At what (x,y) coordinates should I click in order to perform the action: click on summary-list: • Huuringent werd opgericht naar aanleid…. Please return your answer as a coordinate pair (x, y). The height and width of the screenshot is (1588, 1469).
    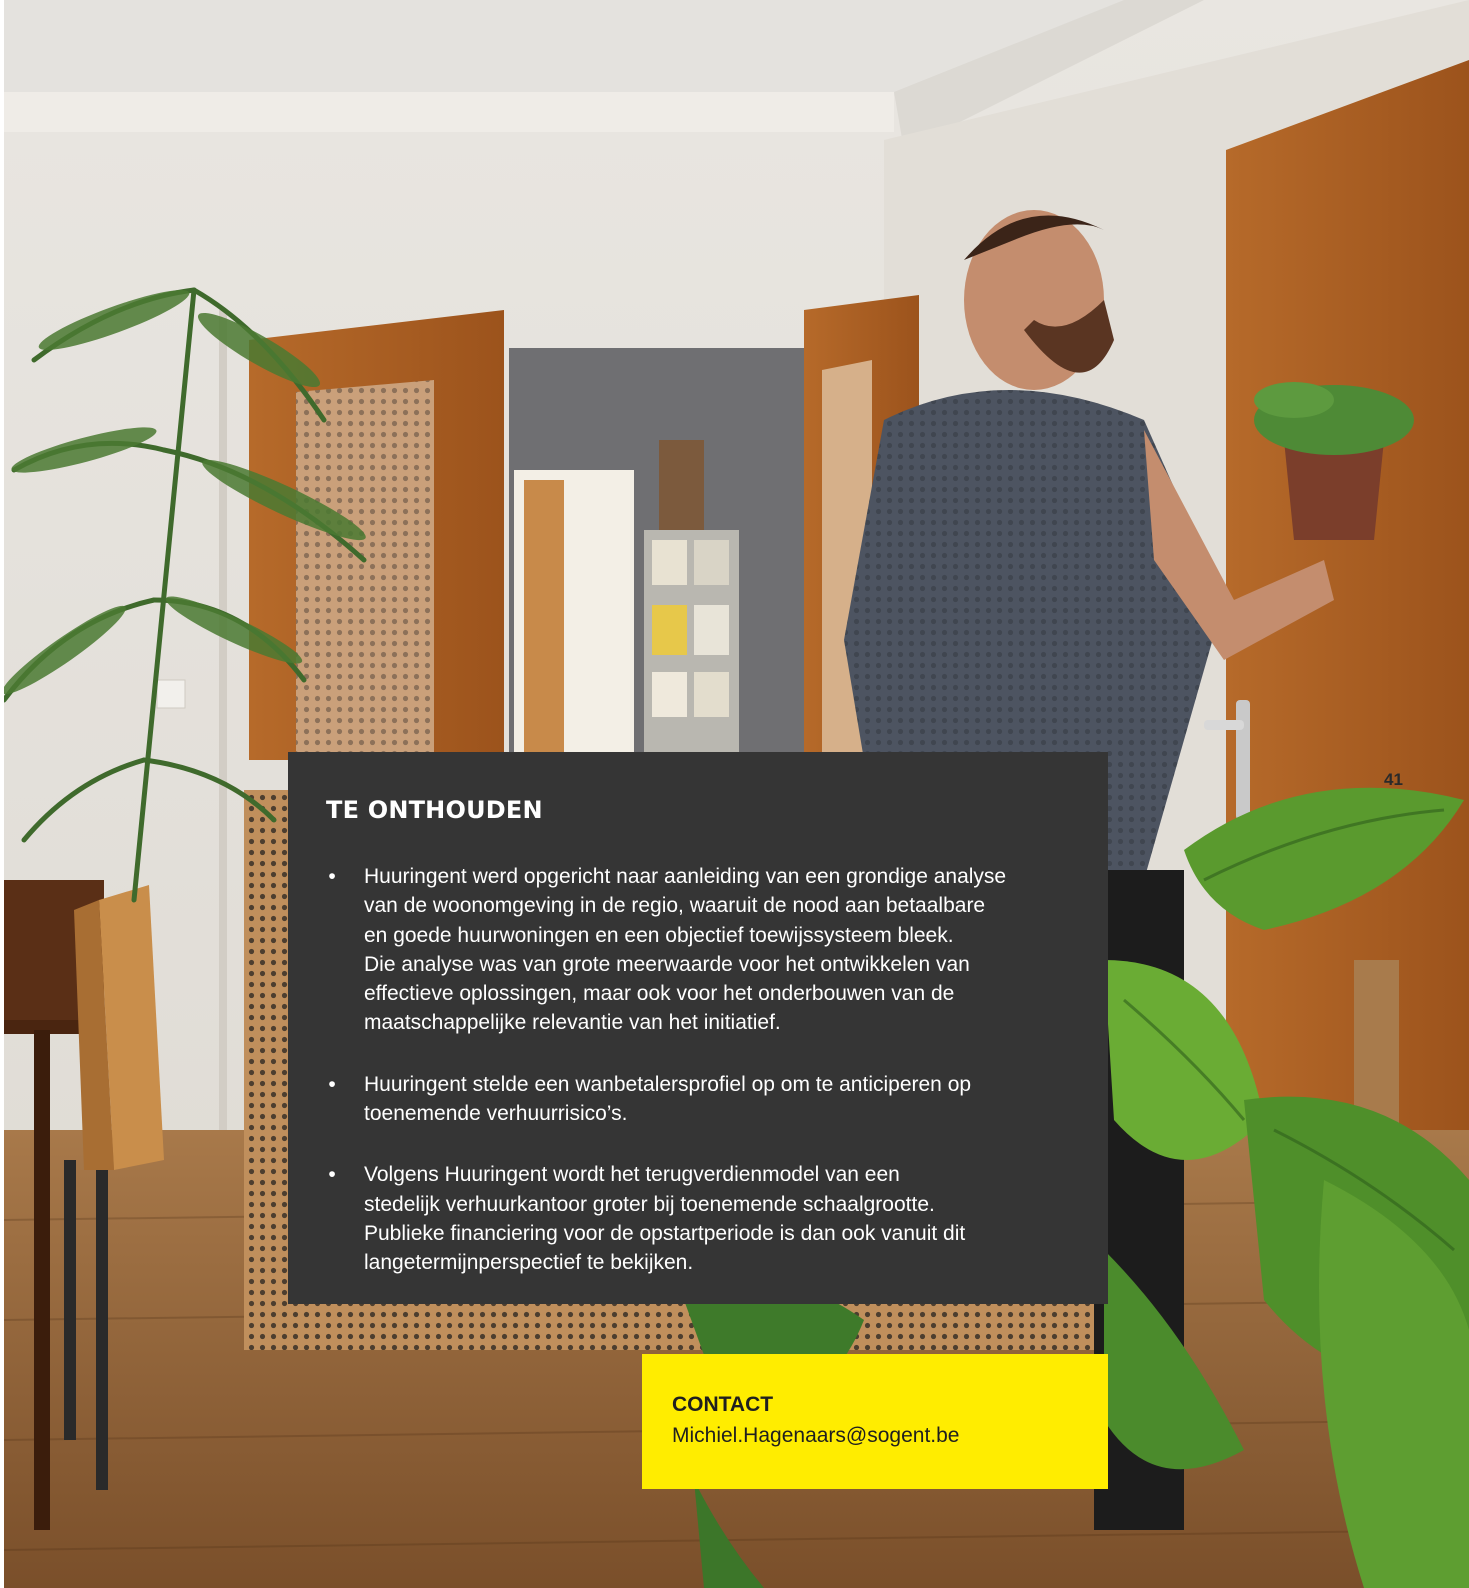
    Looking at the image, I should click on (697, 1070).